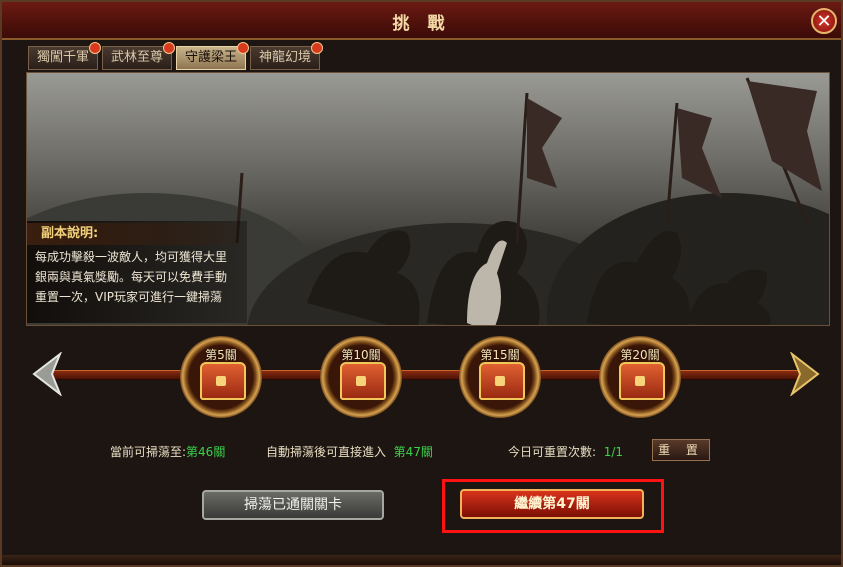 The width and height of the screenshot is (843, 567). What do you see at coordinates (132, 234) in the screenshot?
I see `description-title: 副本說明:` at bounding box center [132, 234].